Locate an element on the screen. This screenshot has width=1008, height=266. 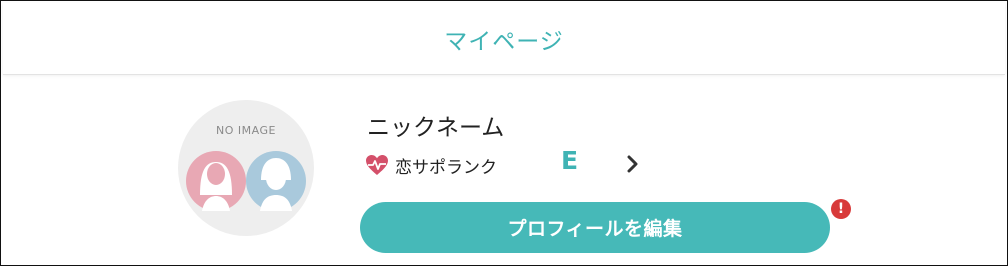
nickname: ニックネーム is located at coordinates (436, 128).